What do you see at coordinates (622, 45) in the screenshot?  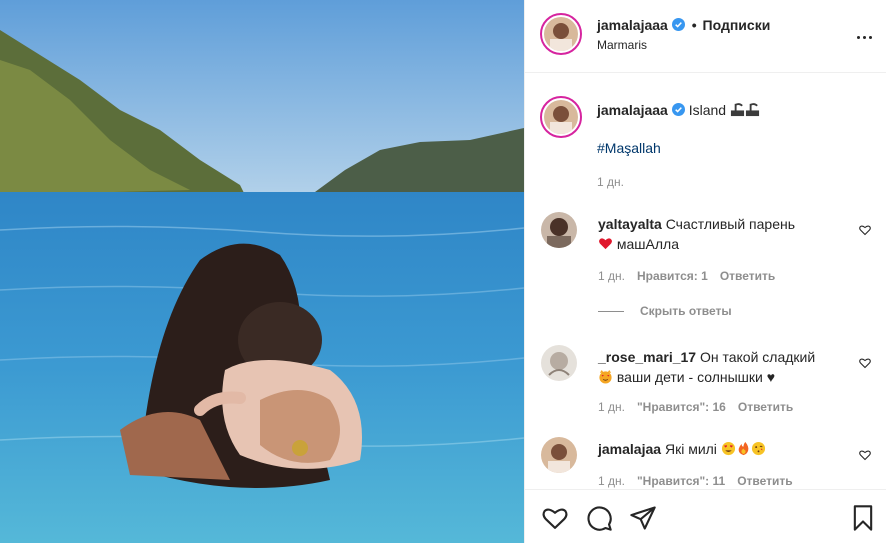 I see `location-link: Marmaris` at bounding box center [622, 45].